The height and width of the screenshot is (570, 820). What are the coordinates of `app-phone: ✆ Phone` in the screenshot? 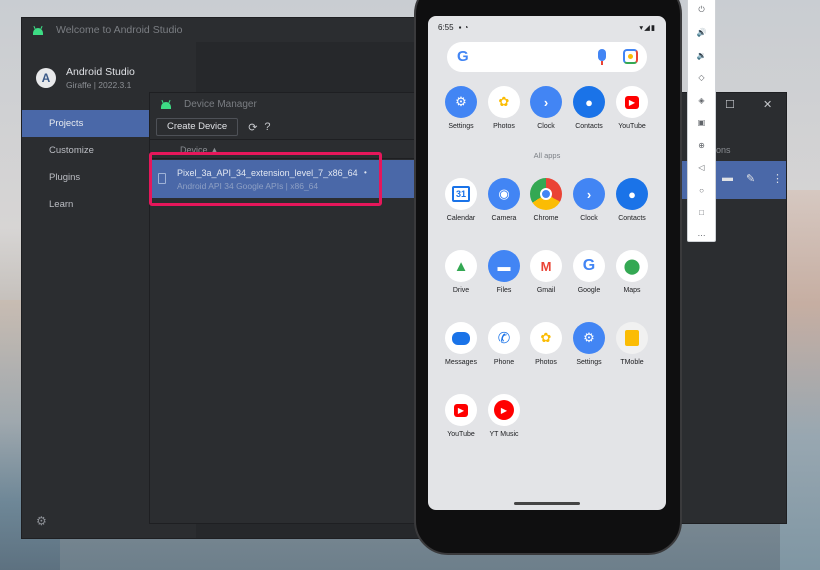 It's located at (504, 344).